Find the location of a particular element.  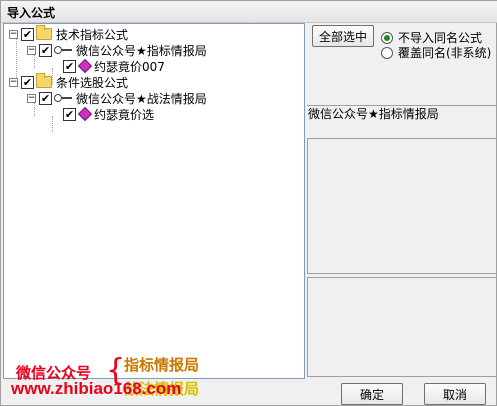

window-title: 导入公式 is located at coordinates (31, 13).